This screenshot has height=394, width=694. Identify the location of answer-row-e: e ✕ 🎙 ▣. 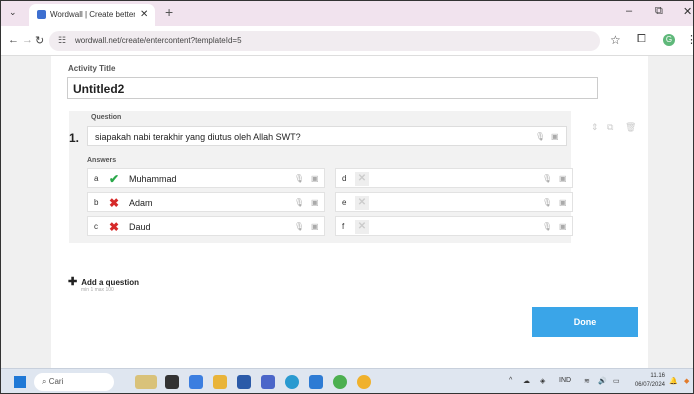
(454, 202).